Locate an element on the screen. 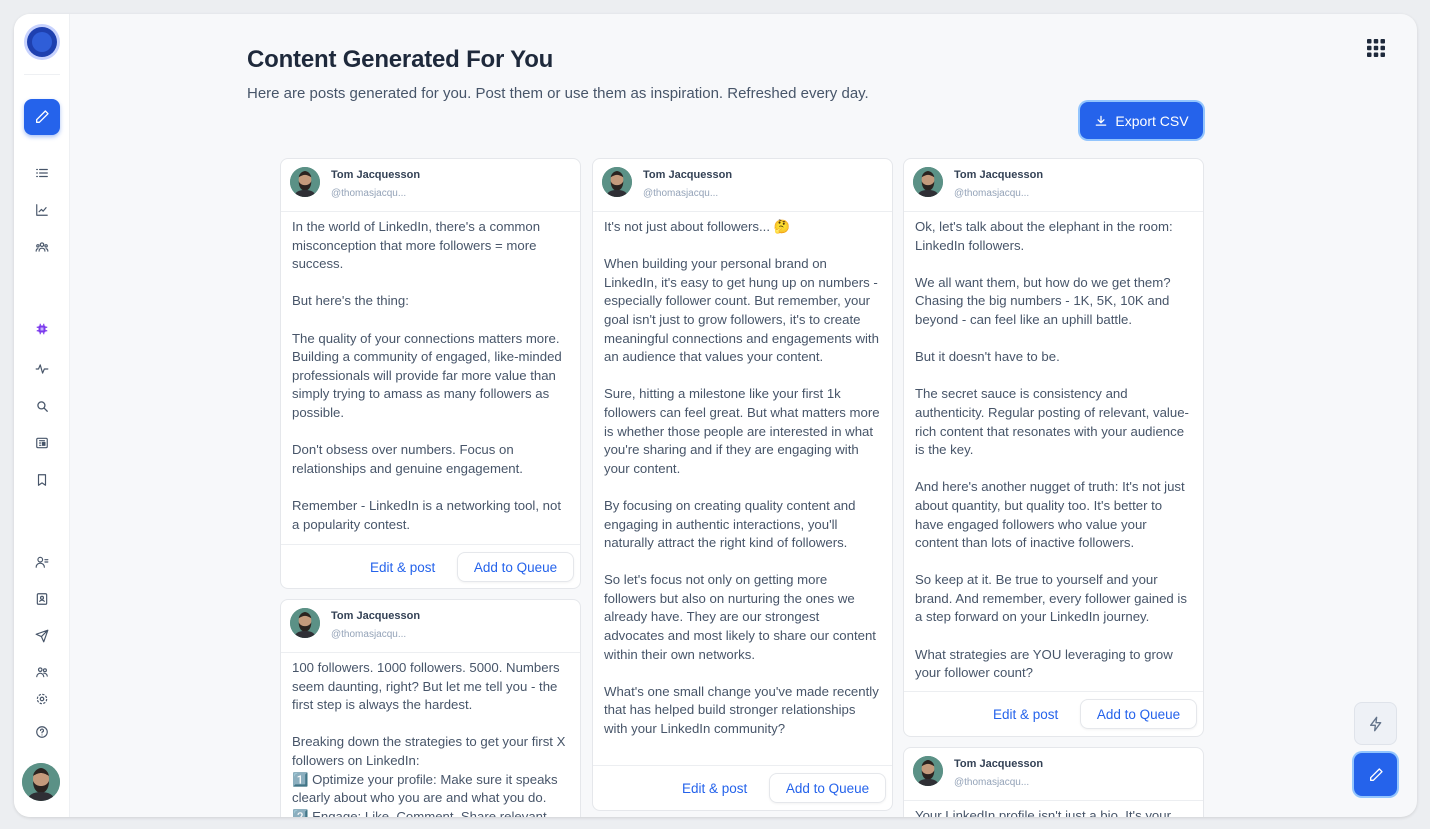  sidebar-item-activity is located at coordinates (42, 369).